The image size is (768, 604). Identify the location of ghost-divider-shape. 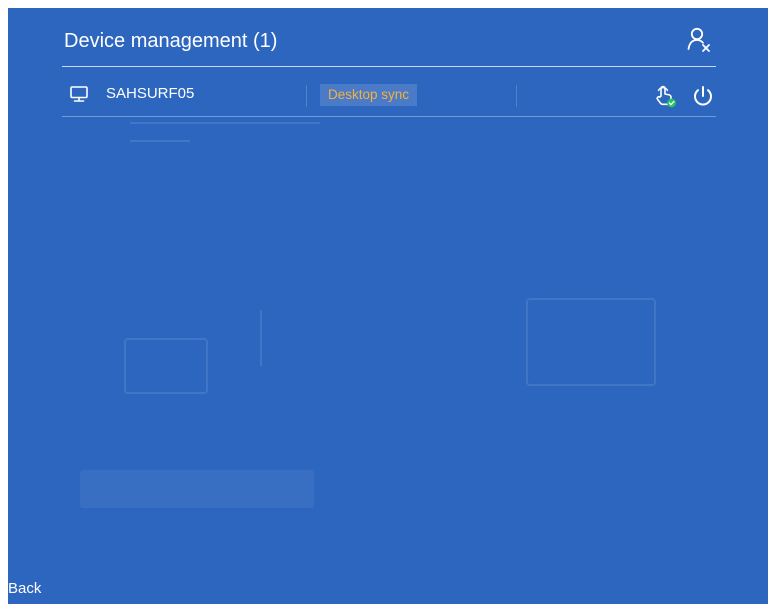
(261, 338).